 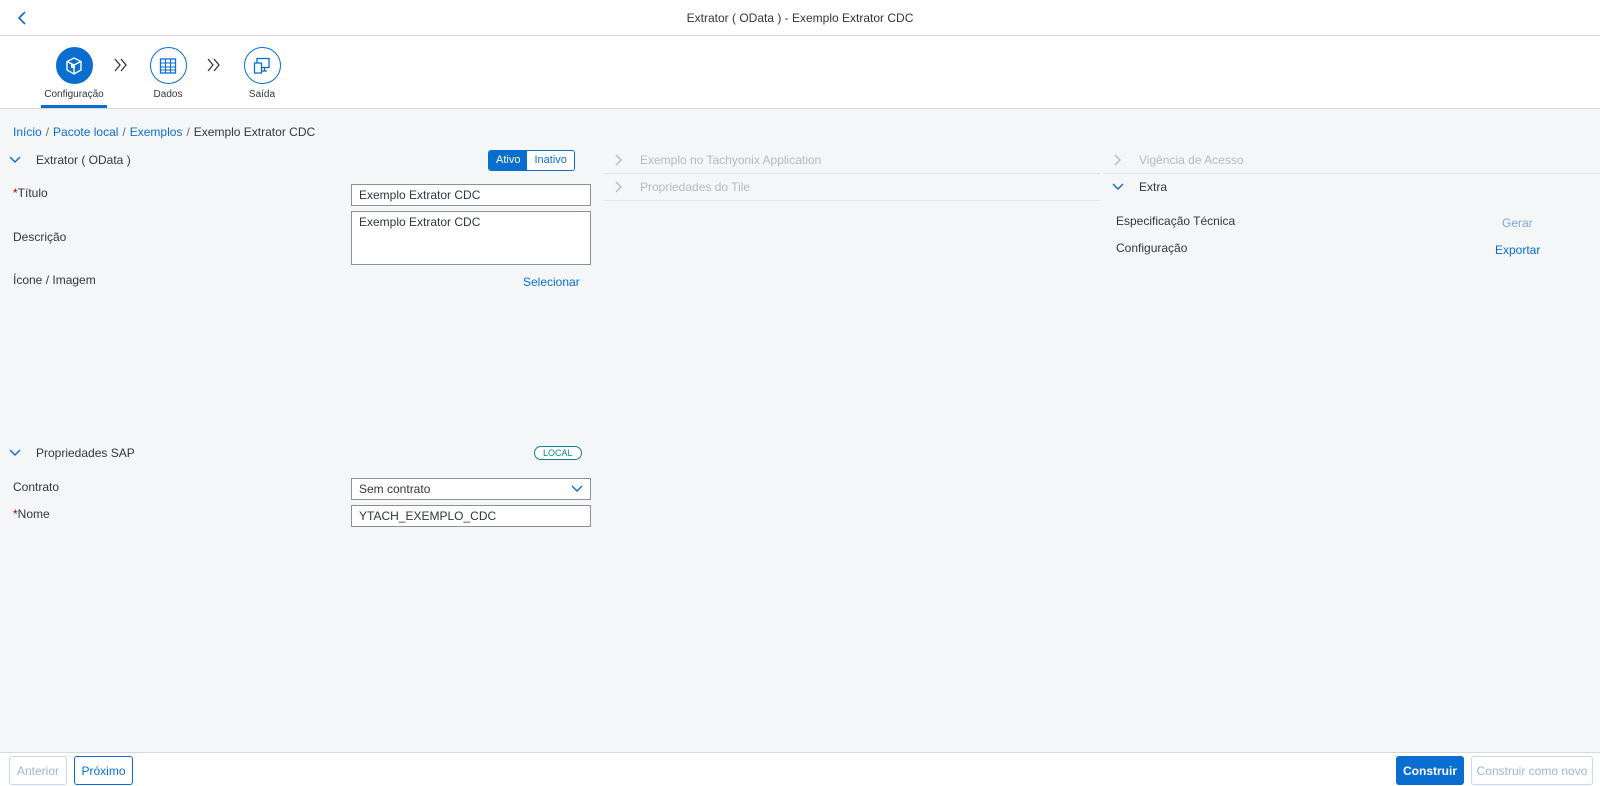 I want to click on table-icon, so click(x=168, y=65).